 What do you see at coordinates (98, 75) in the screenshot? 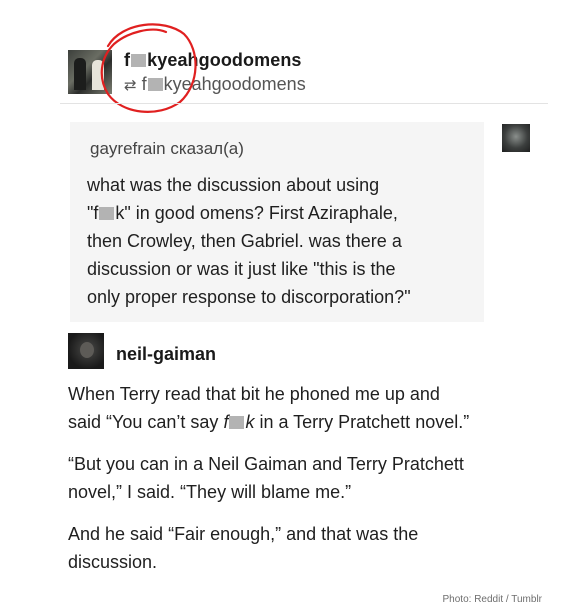
I see `avatar-figure-light` at bounding box center [98, 75].